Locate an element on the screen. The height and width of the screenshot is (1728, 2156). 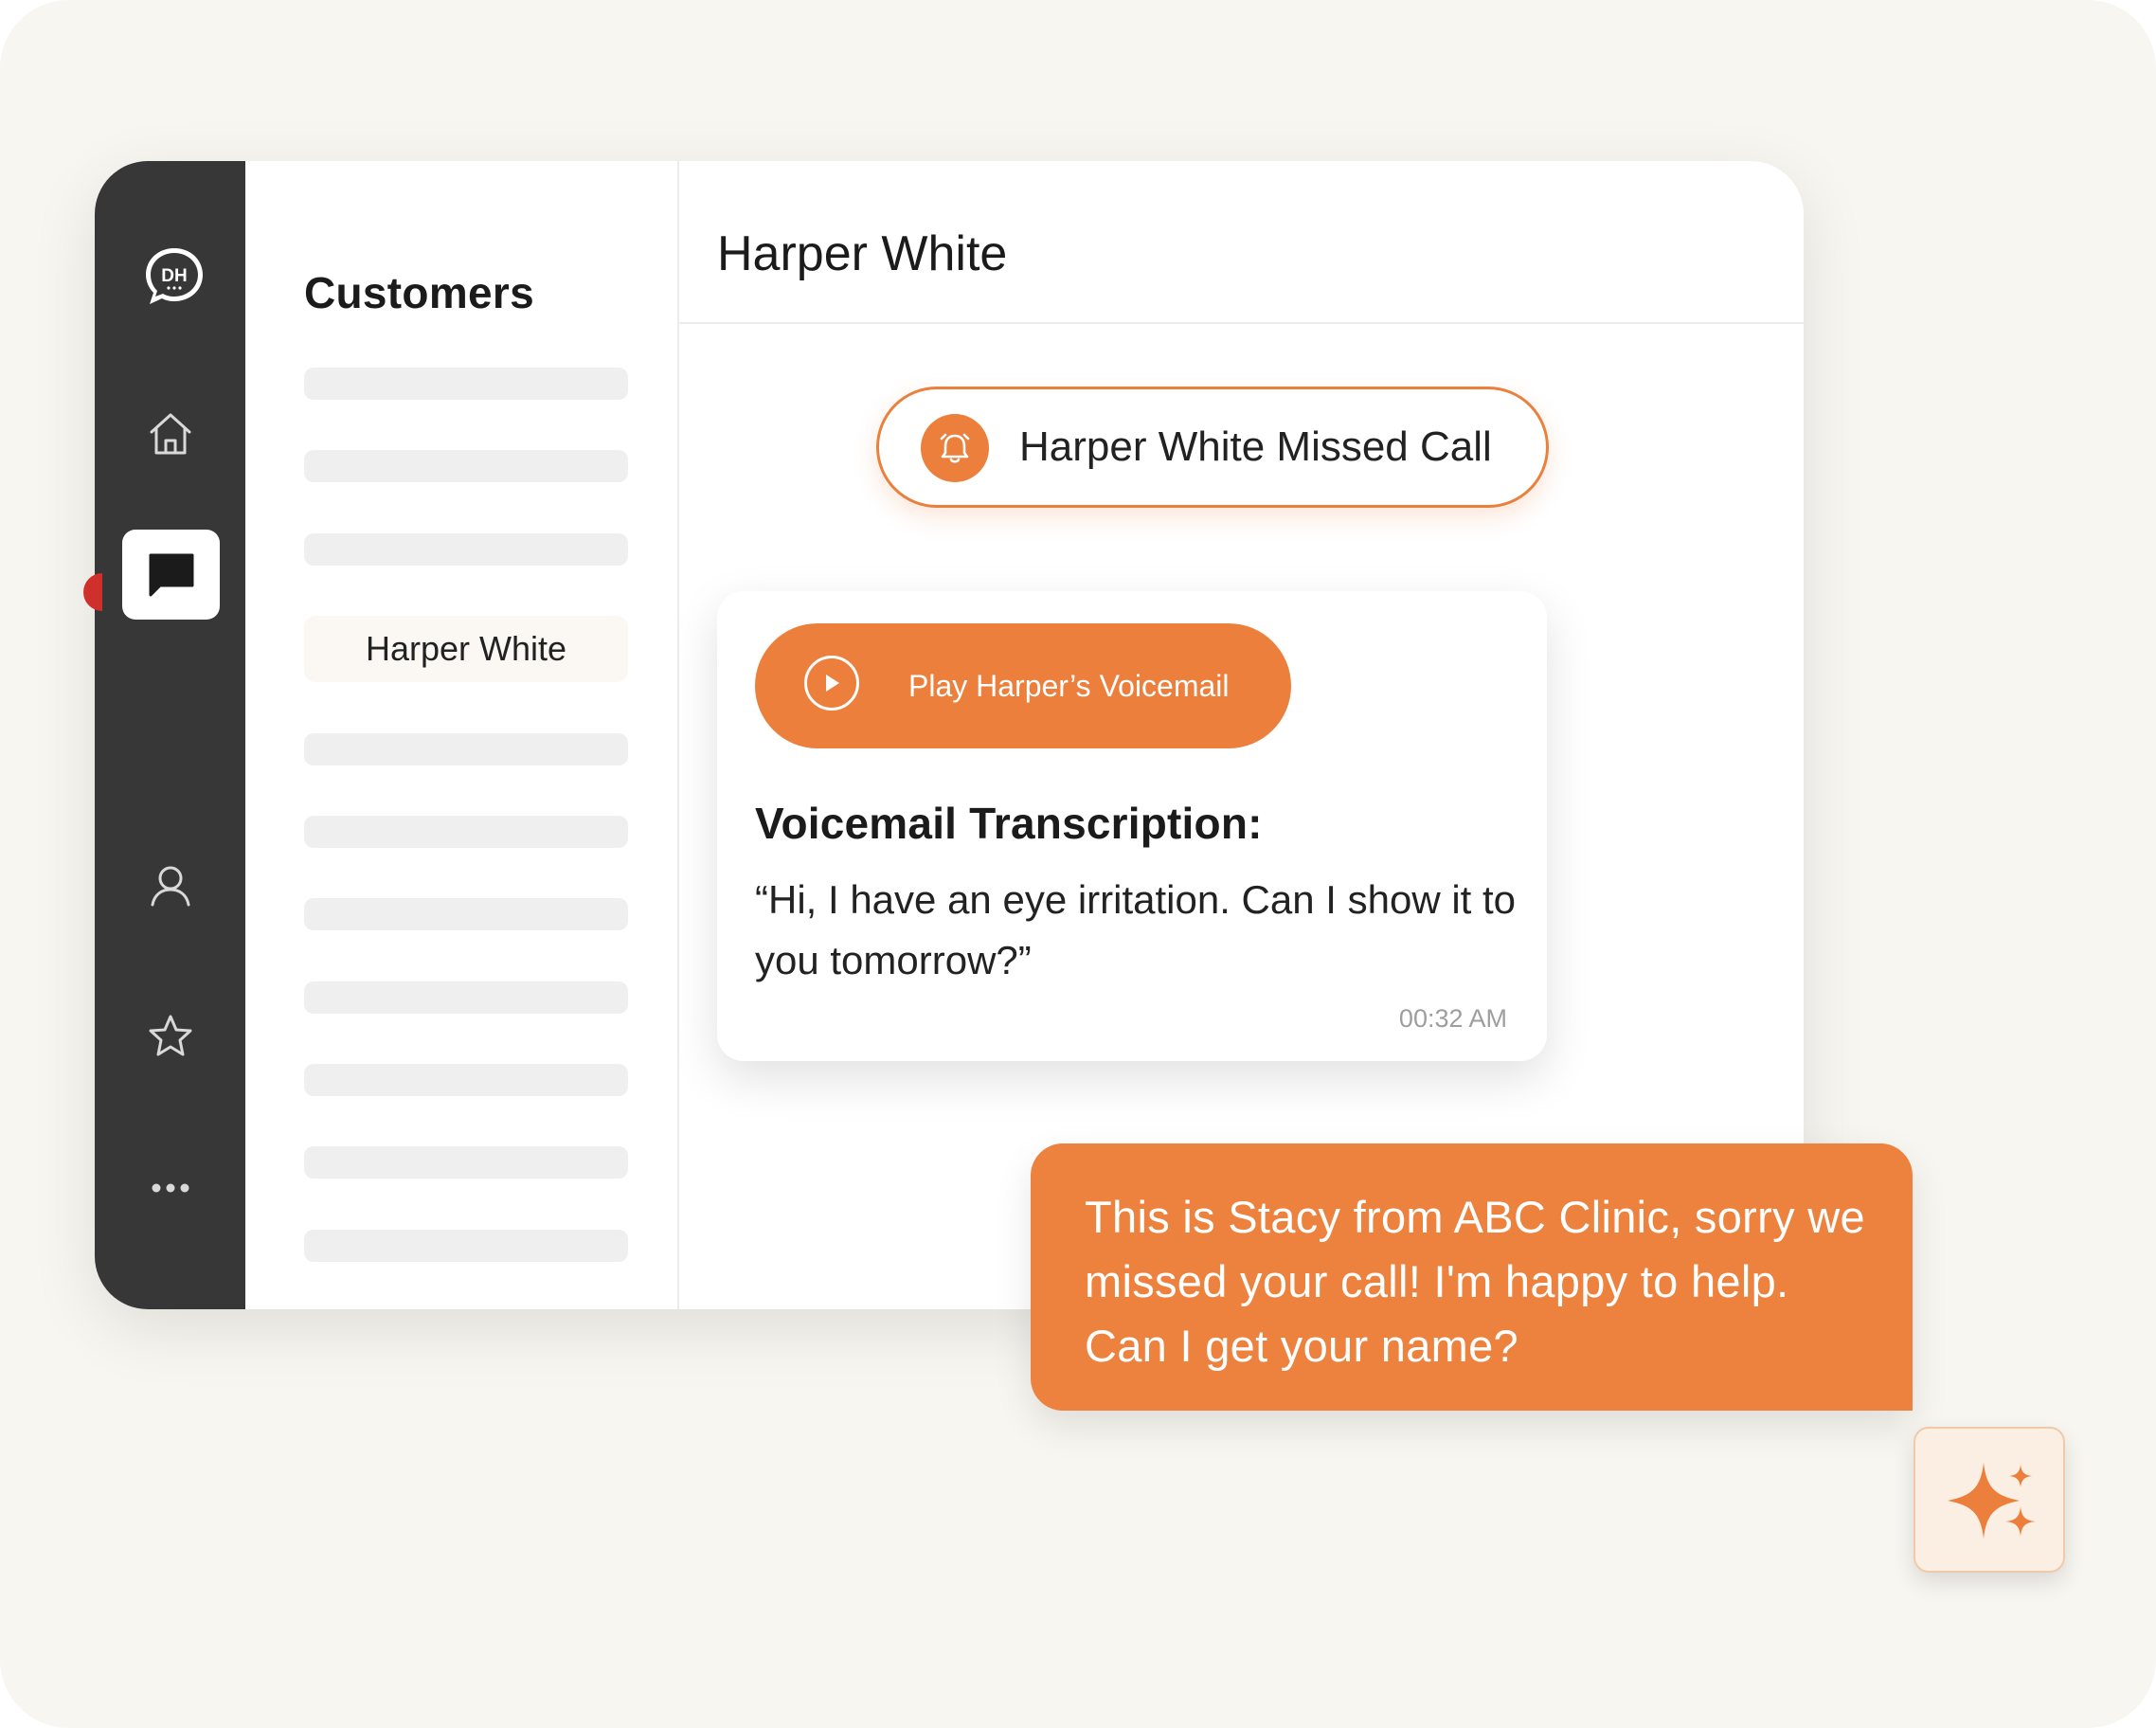
customer-item-label: Harper White is located at coordinates (466, 648).